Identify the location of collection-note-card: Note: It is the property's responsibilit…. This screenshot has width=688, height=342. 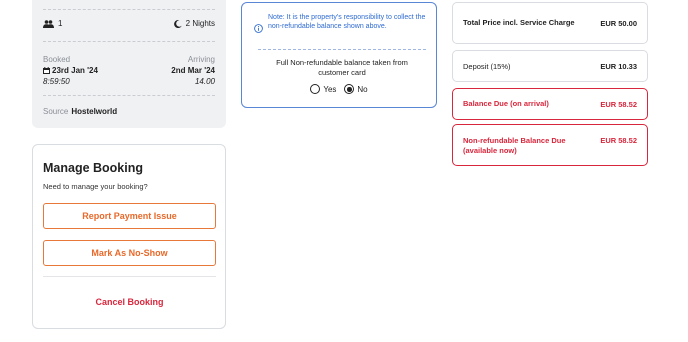
(339, 55).